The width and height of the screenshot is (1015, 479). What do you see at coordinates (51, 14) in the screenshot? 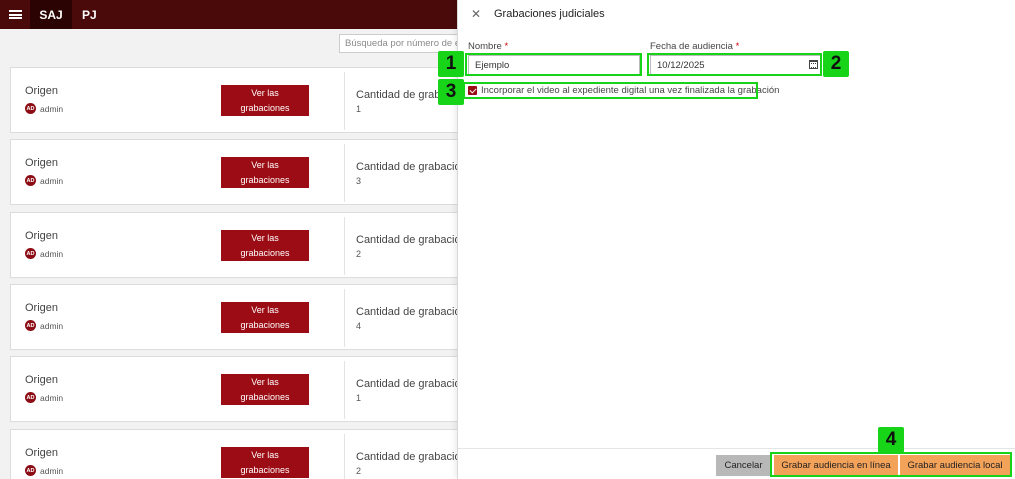
I see `brand-saj: SAJ` at bounding box center [51, 14].